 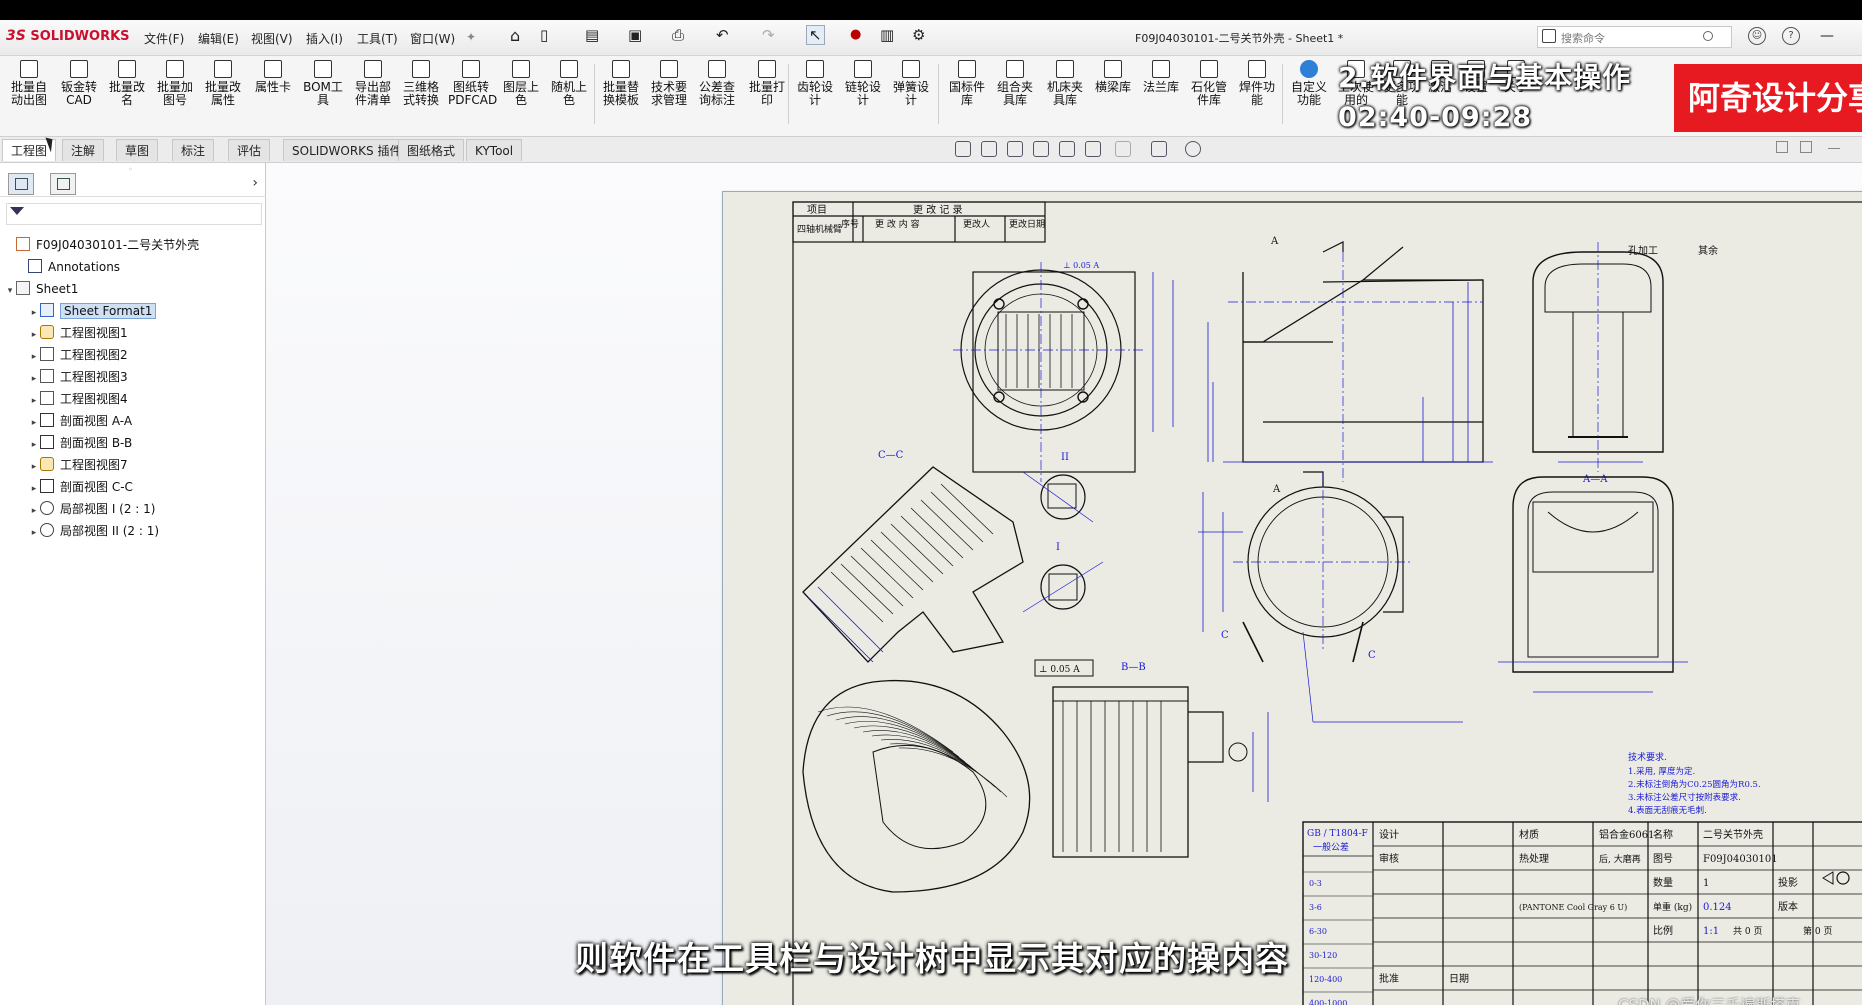 What do you see at coordinates (431, 150) in the screenshot?
I see `tab-sheet-format: 图纸格式` at bounding box center [431, 150].